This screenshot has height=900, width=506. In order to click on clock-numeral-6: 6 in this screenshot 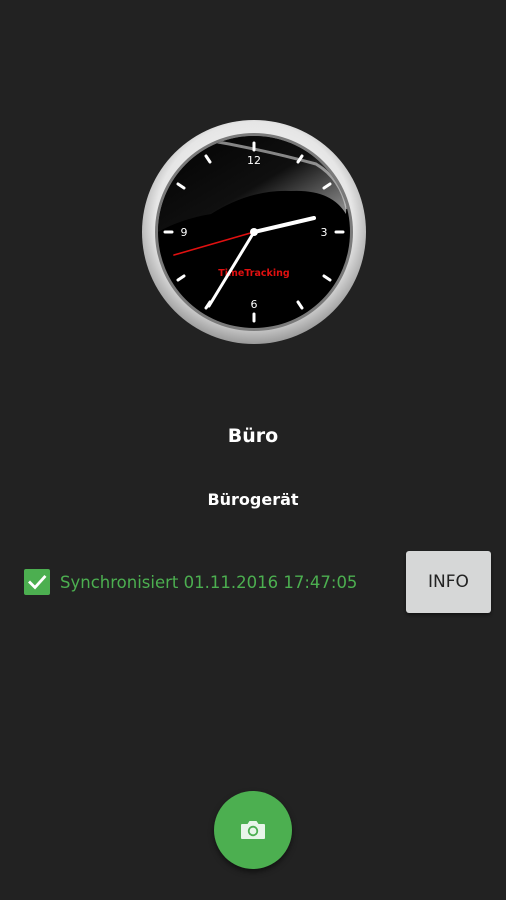, I will do `click(254, 304)`.